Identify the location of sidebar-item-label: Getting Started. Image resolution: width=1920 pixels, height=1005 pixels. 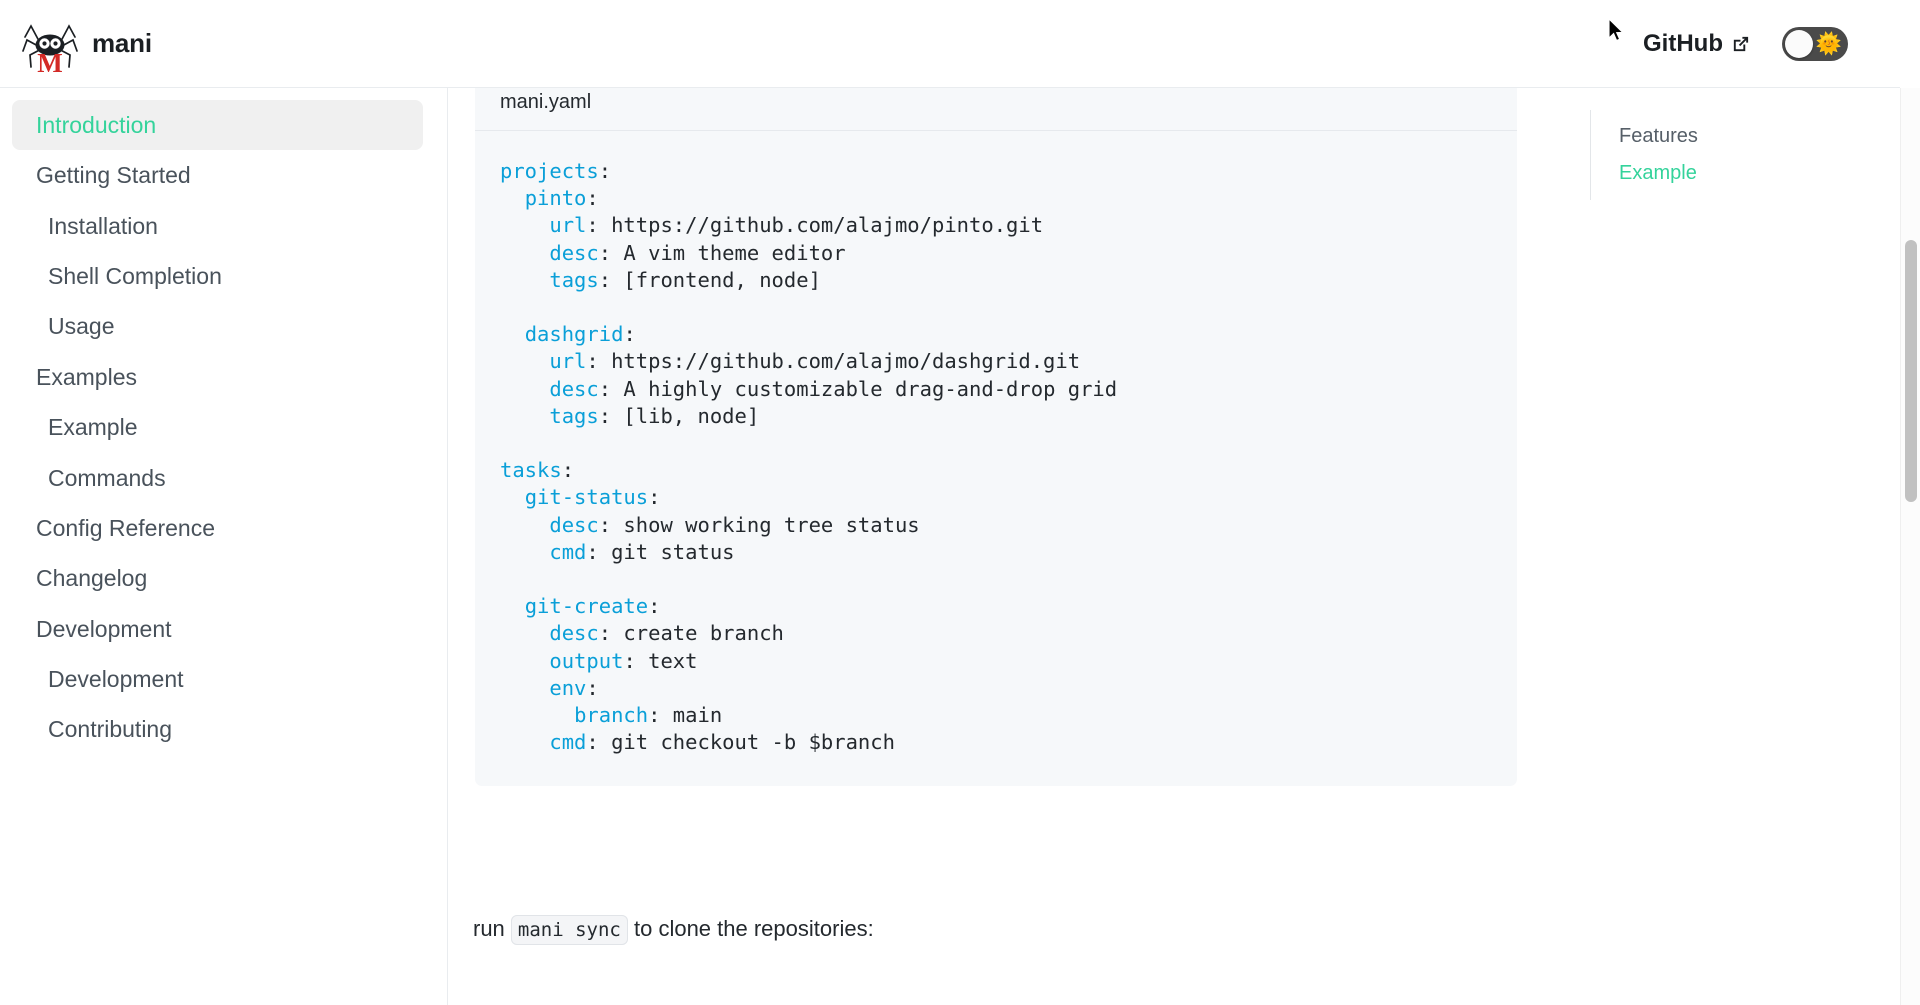
(113, 175).